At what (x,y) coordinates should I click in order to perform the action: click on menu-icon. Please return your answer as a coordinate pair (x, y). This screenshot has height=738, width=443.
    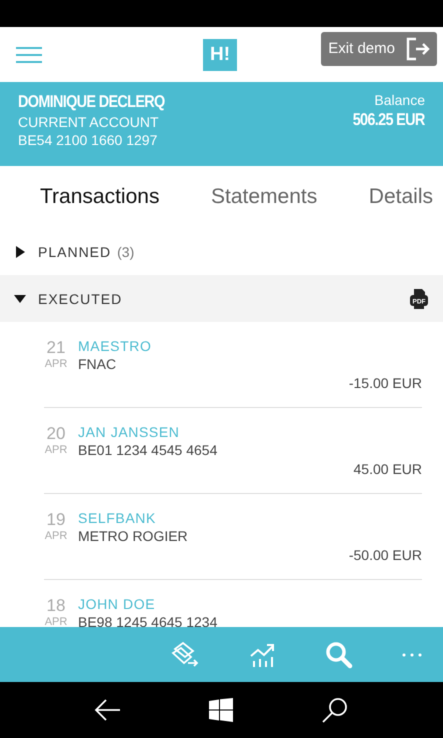
    Looking at the image, I should click on (29, 54).